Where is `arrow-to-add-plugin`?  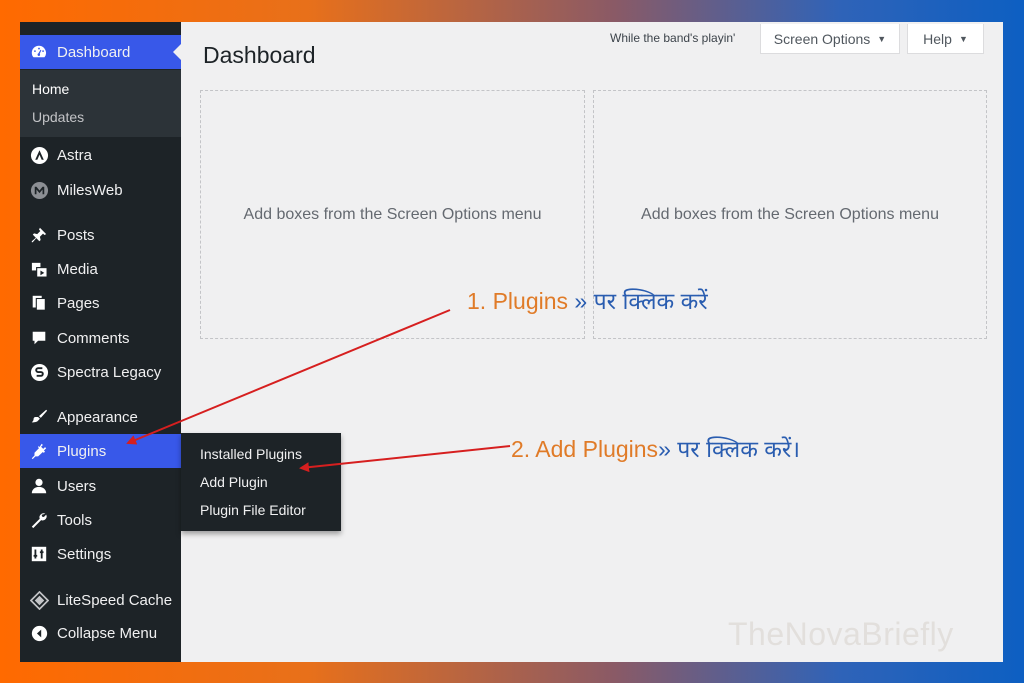 arrow-to-add-plugin is located at coordinates (405, 459).